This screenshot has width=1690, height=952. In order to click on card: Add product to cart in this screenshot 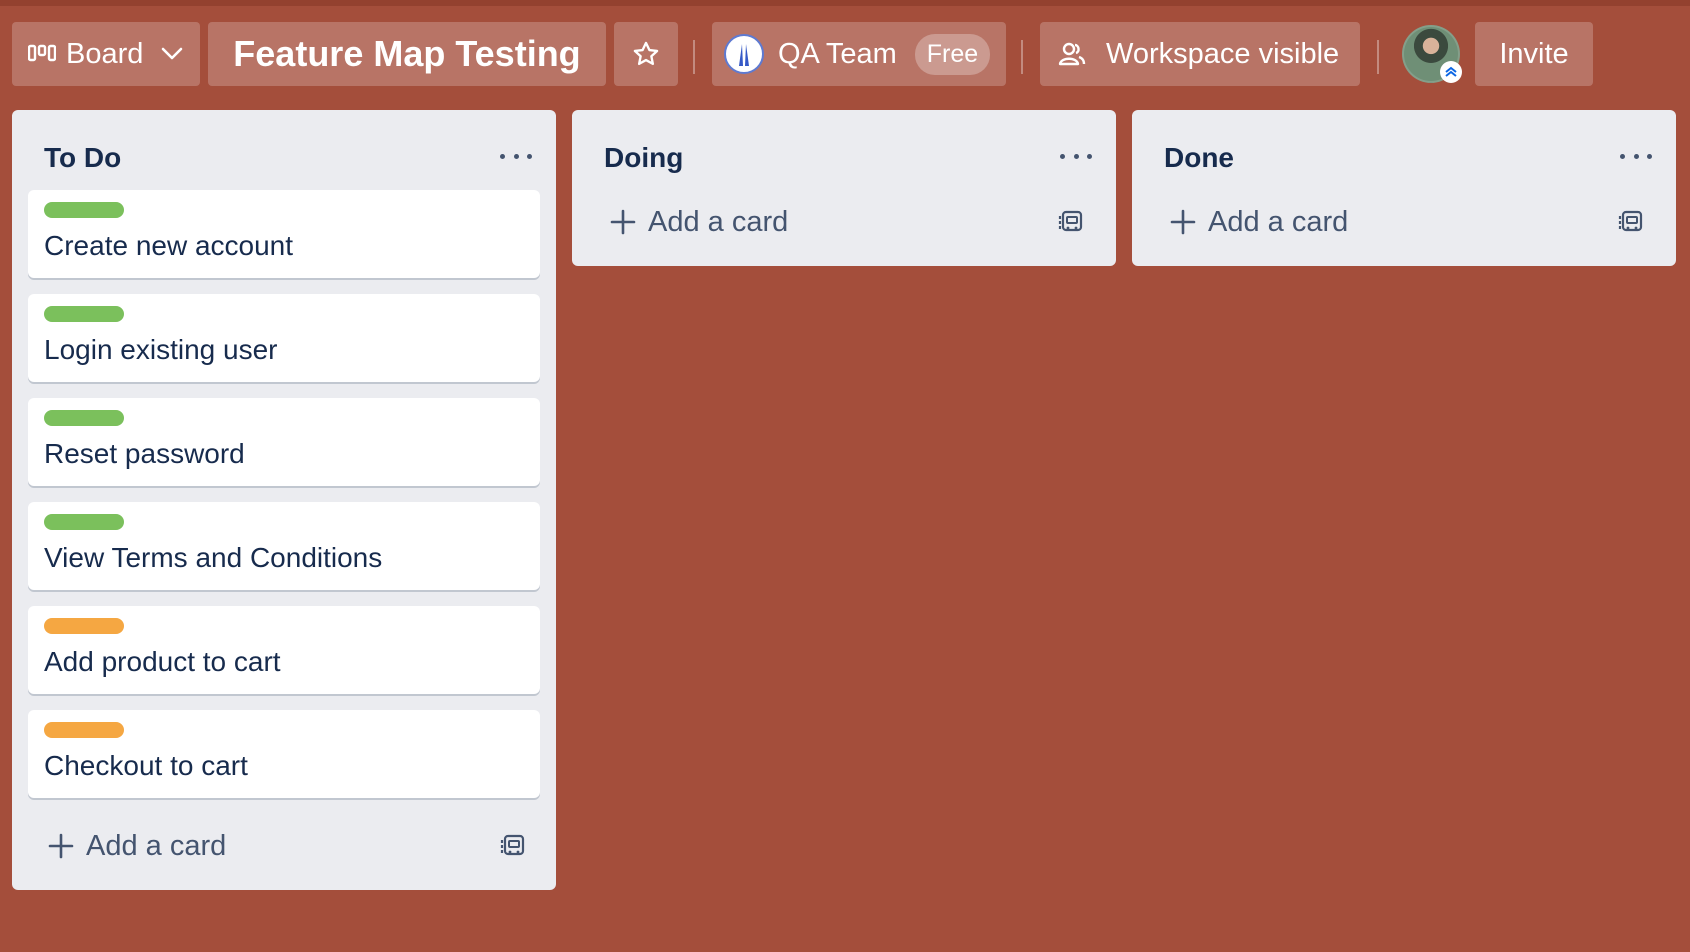, I will do `click(284, 650)`.